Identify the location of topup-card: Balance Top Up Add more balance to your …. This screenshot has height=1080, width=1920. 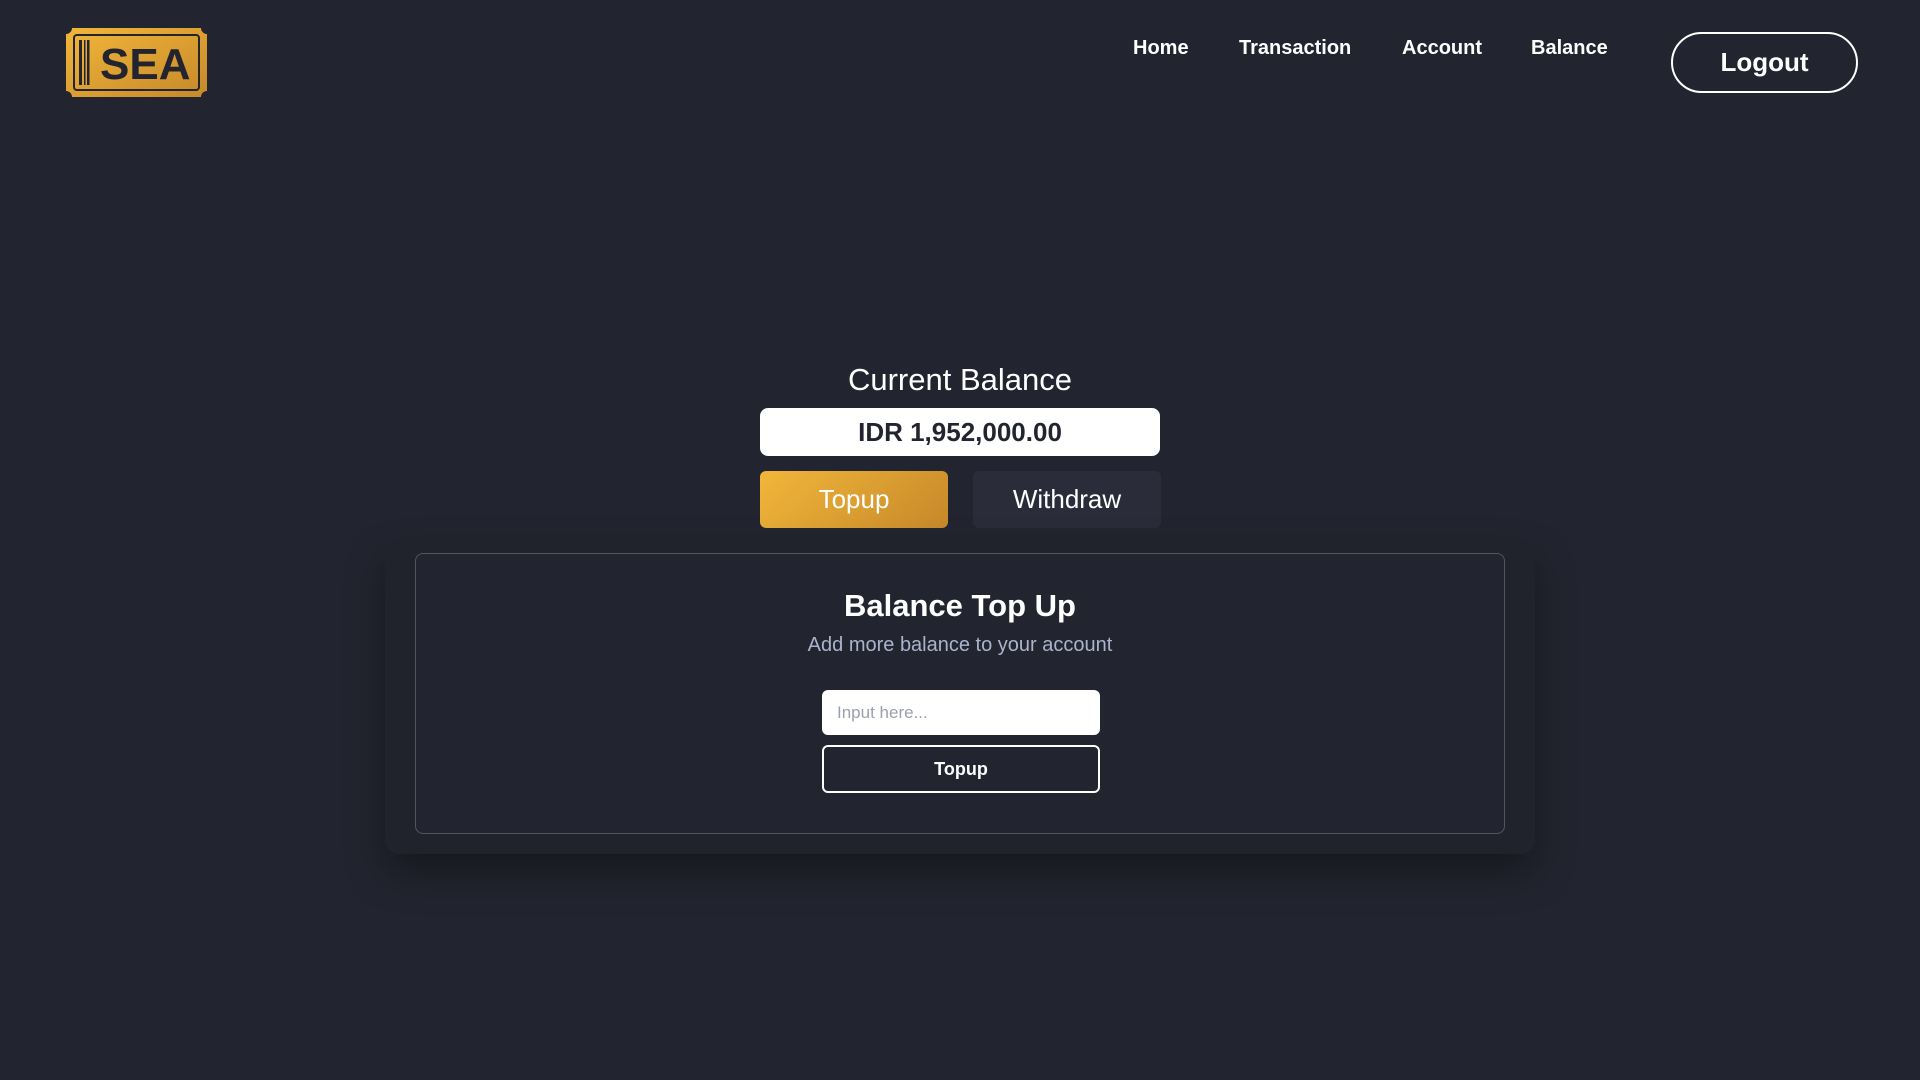
(960, 693).